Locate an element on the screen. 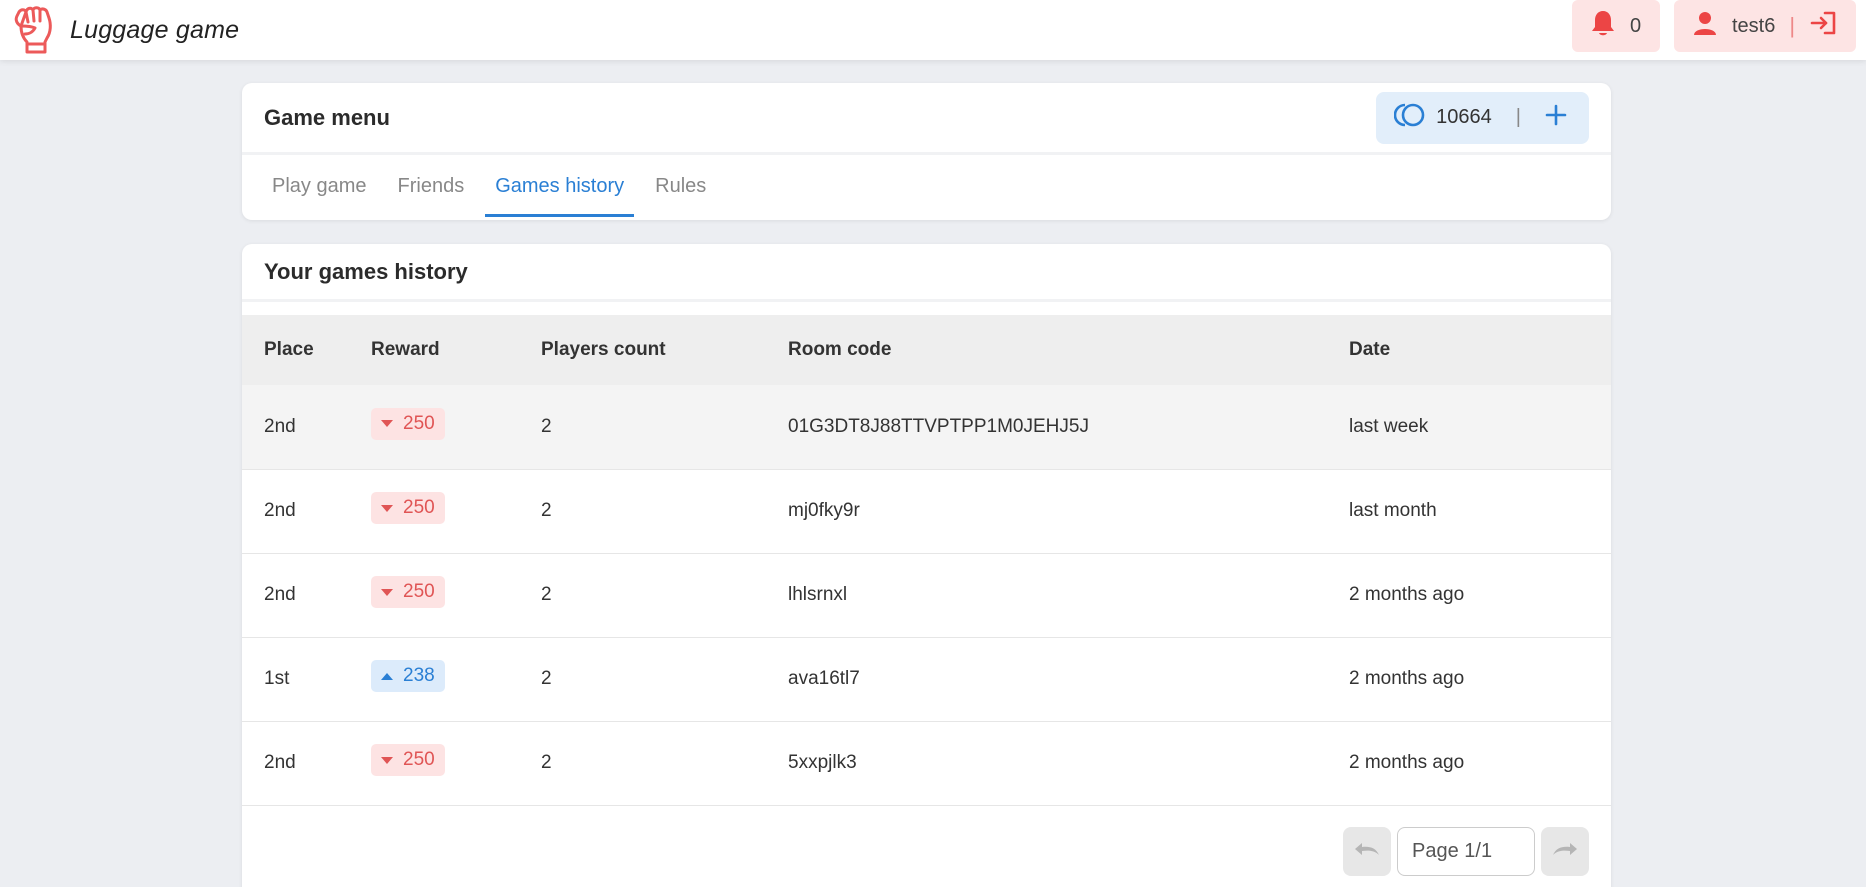 This screenshot has height=887, width=1866. pagination is located at coordinates (1466, 851).